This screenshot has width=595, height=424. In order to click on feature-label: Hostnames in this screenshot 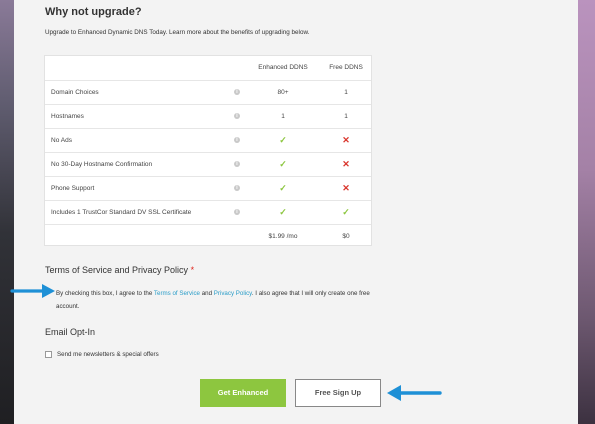, I will do `click(67, 116)`.